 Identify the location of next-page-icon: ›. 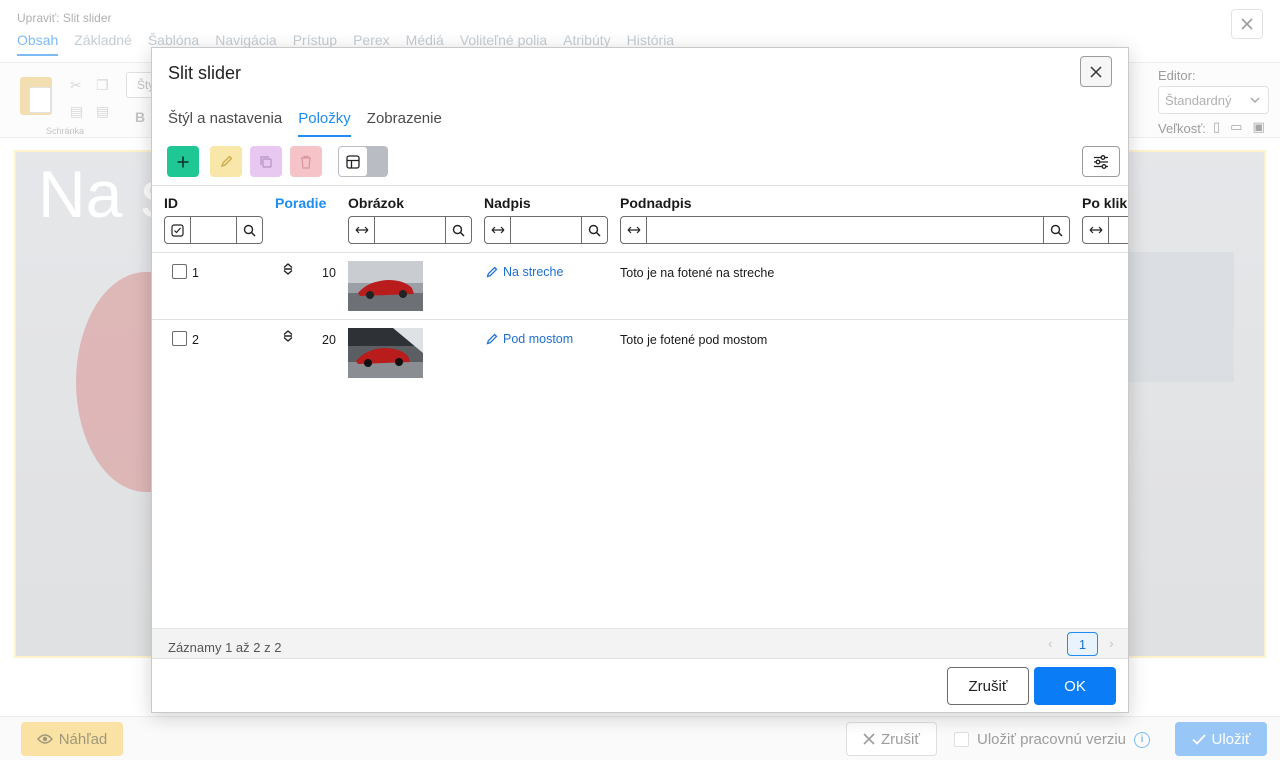
(1111, 643).